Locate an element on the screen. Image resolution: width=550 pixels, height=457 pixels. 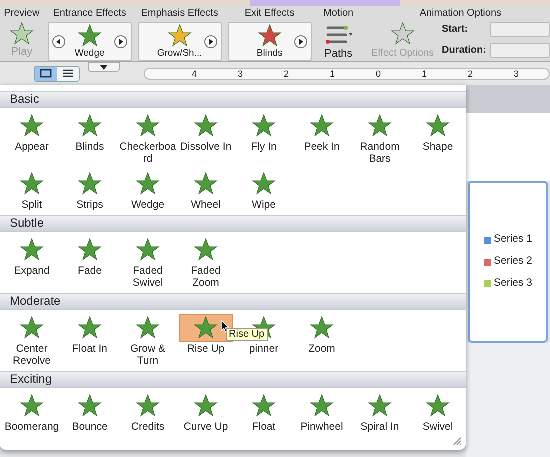
effect-label: Wipe is located at coordinates (264, 205).